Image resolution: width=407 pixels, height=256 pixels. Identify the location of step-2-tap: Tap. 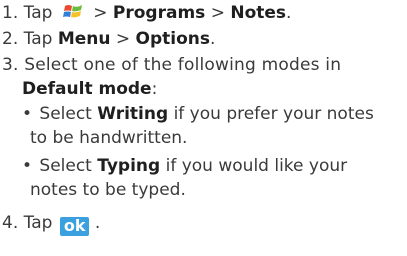
(38, 39).